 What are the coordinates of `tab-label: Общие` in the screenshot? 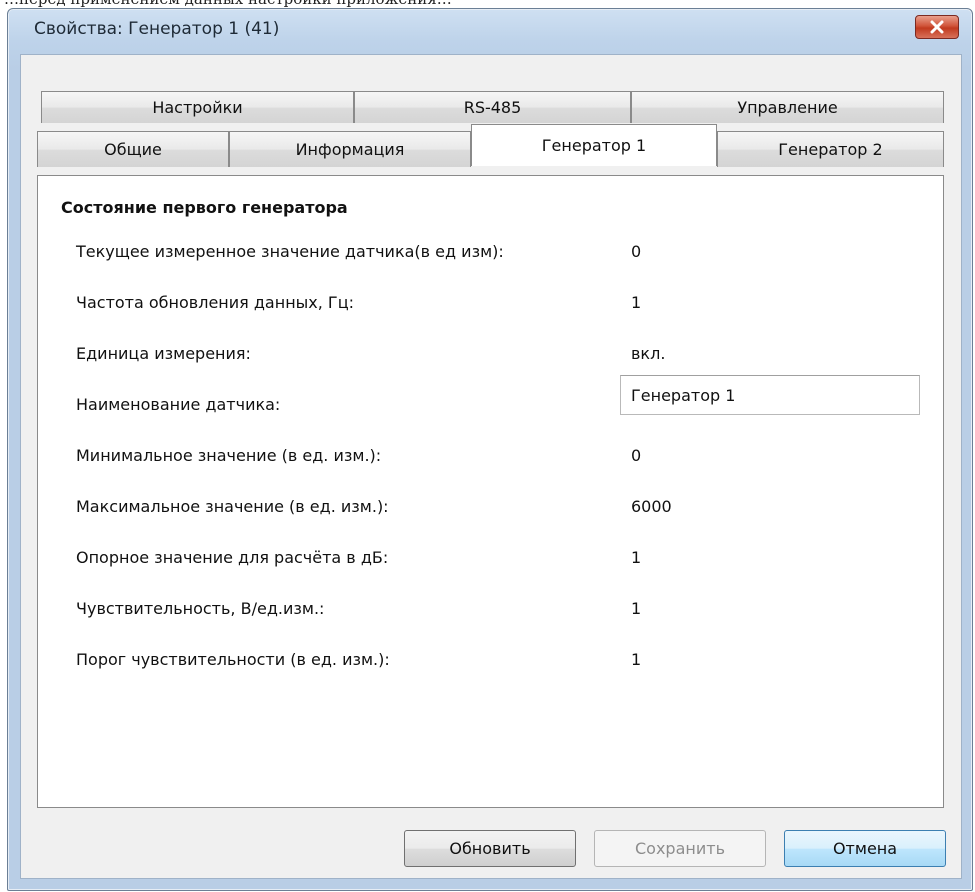 It's located at (133, 149).